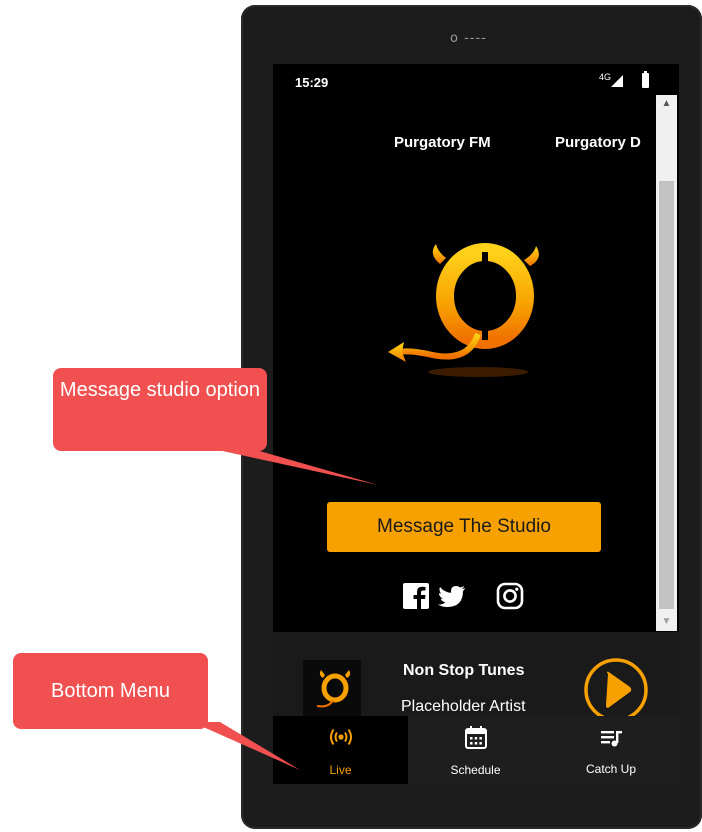 Image resolution: width=702 pixels, height=832 pixels. I want to click on callout-message-studio: Message studio option, so click(160, 409).